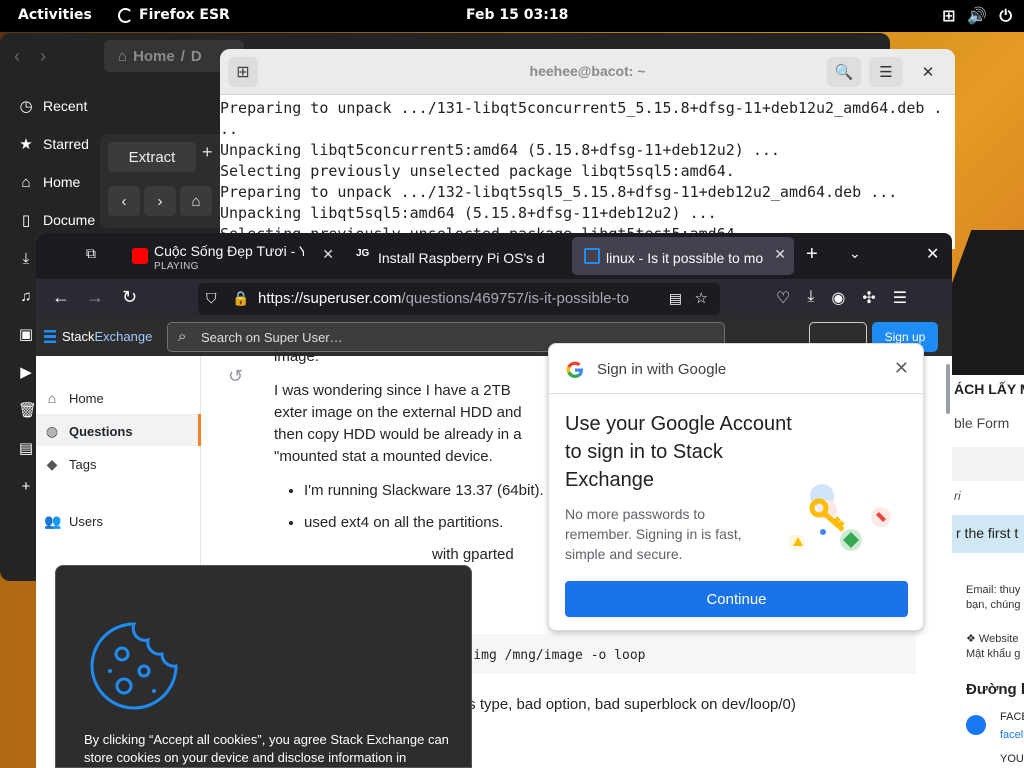  I want to click on search-icon: 🔍, so click(844, 72).